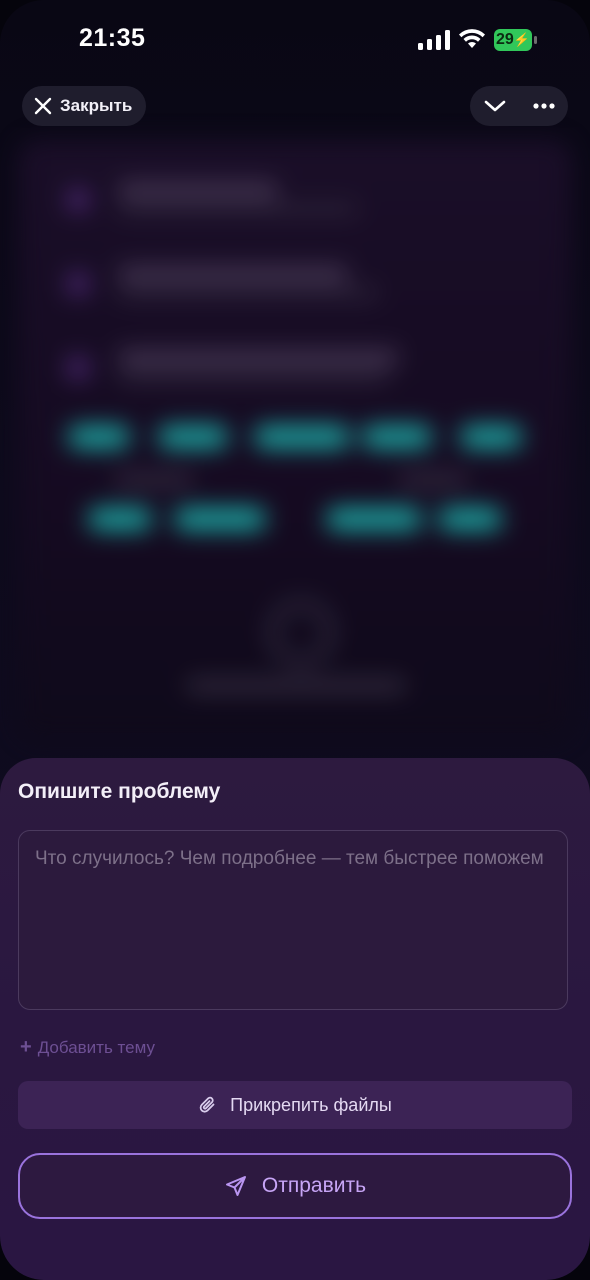 This screenshot has width=590, height=1280. I want to click on blurred-spinner, so click(301, 633).